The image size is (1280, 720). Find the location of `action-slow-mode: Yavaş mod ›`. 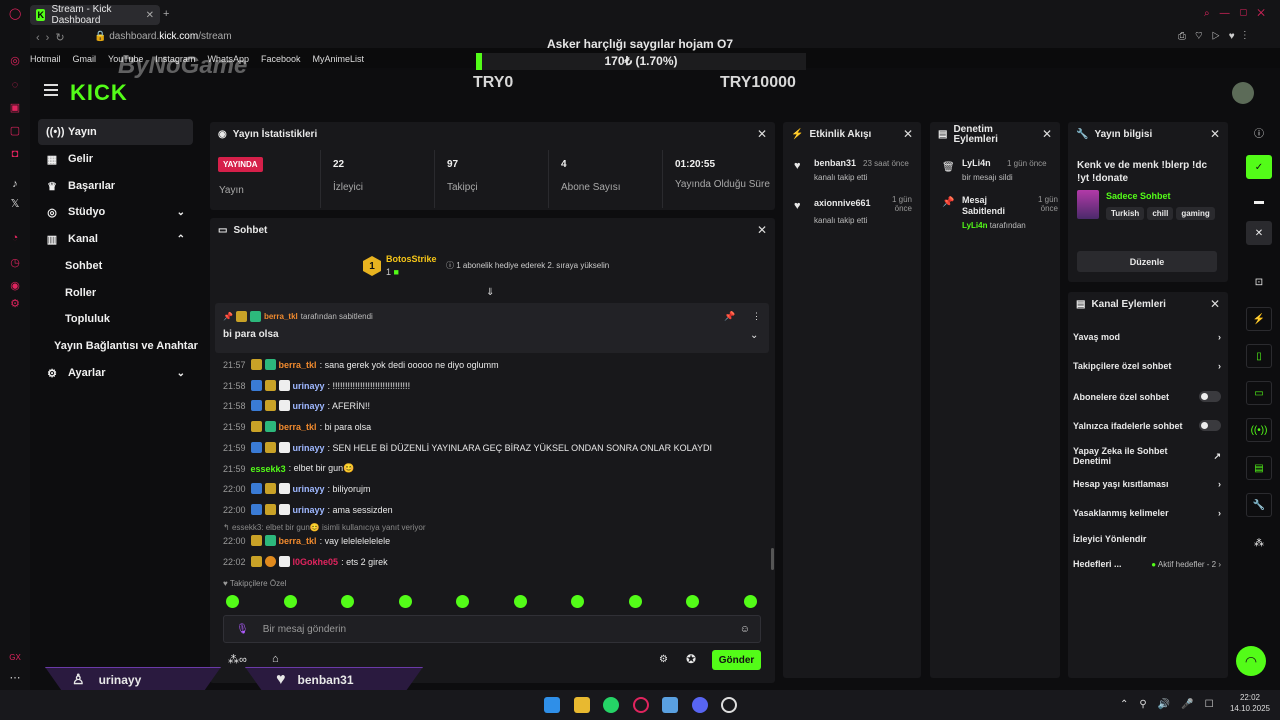

action-slow-mode: Yavaş mod › is located at coordinates (1147, 337).